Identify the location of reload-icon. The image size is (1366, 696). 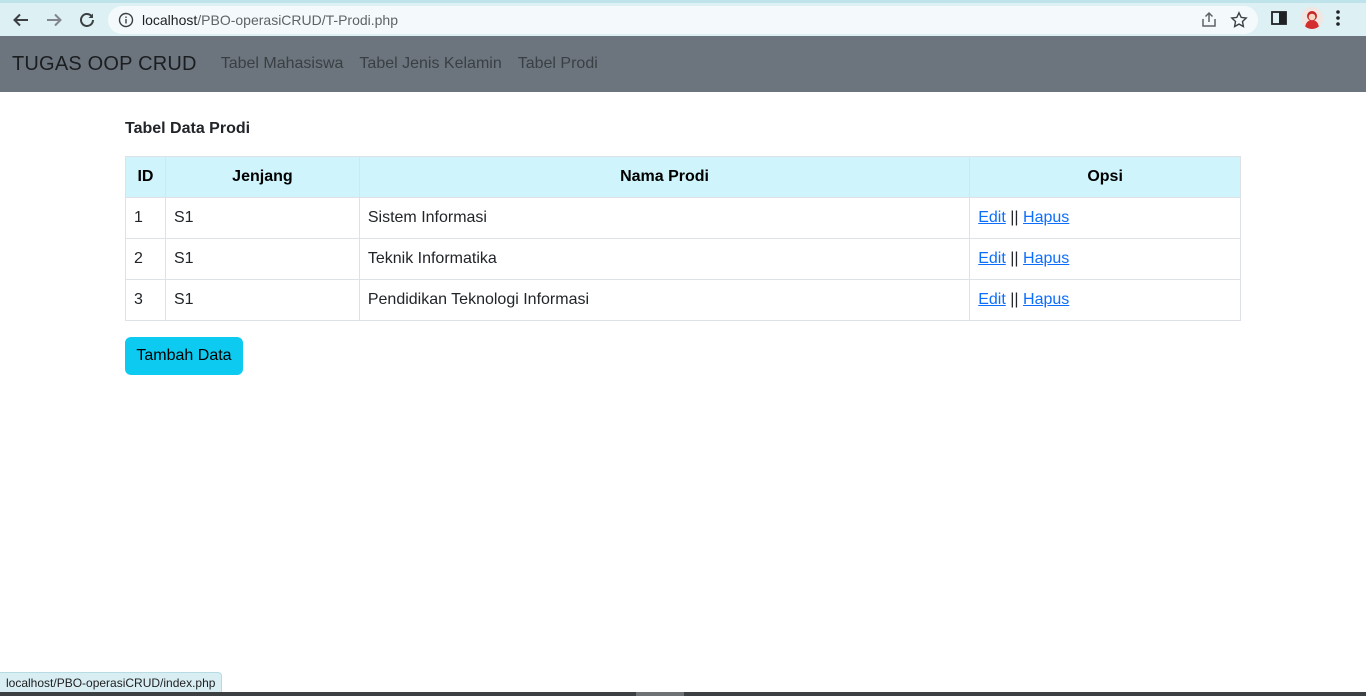
(87, 20).